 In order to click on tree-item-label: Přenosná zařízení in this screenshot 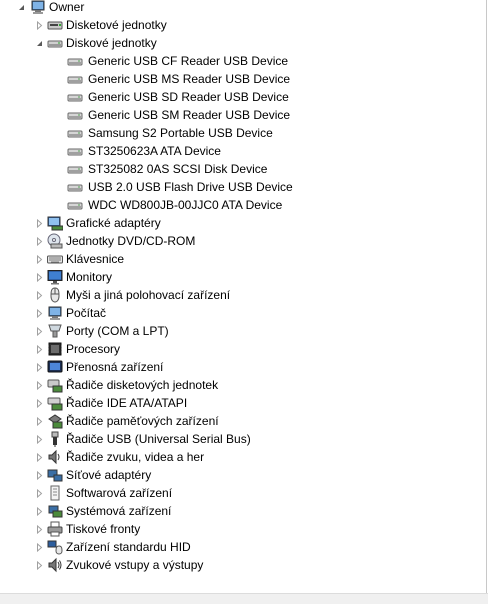, I will do `click(115, 367)`.